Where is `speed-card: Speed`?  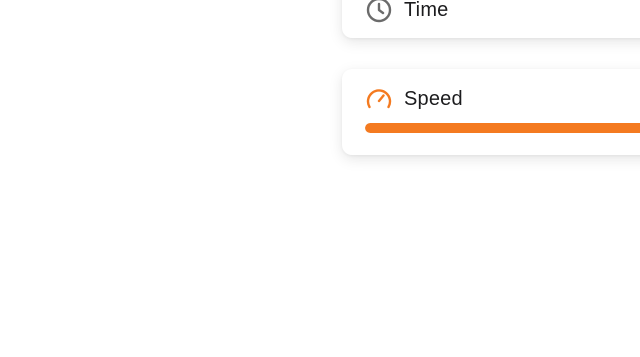
speed-card: Speed is located at coordinates (491, 112).